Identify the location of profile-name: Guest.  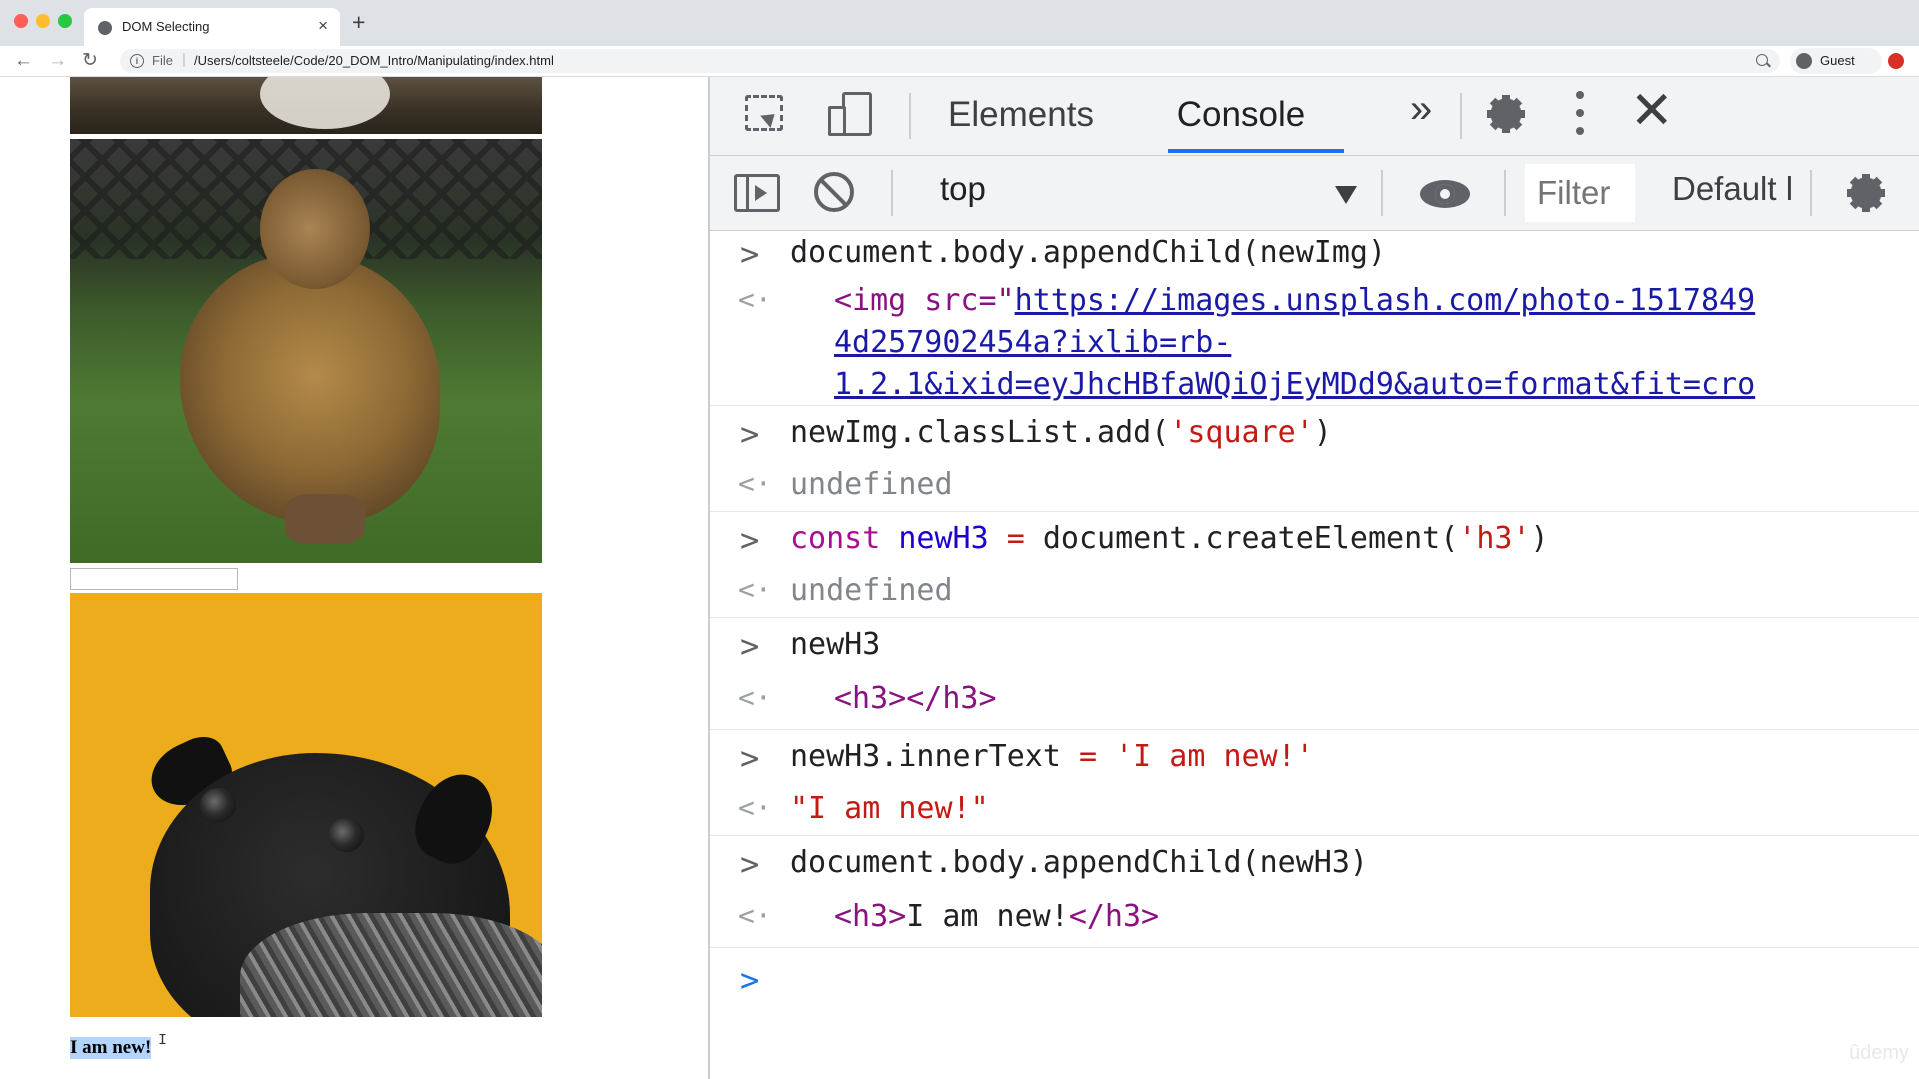
(1837, 60).